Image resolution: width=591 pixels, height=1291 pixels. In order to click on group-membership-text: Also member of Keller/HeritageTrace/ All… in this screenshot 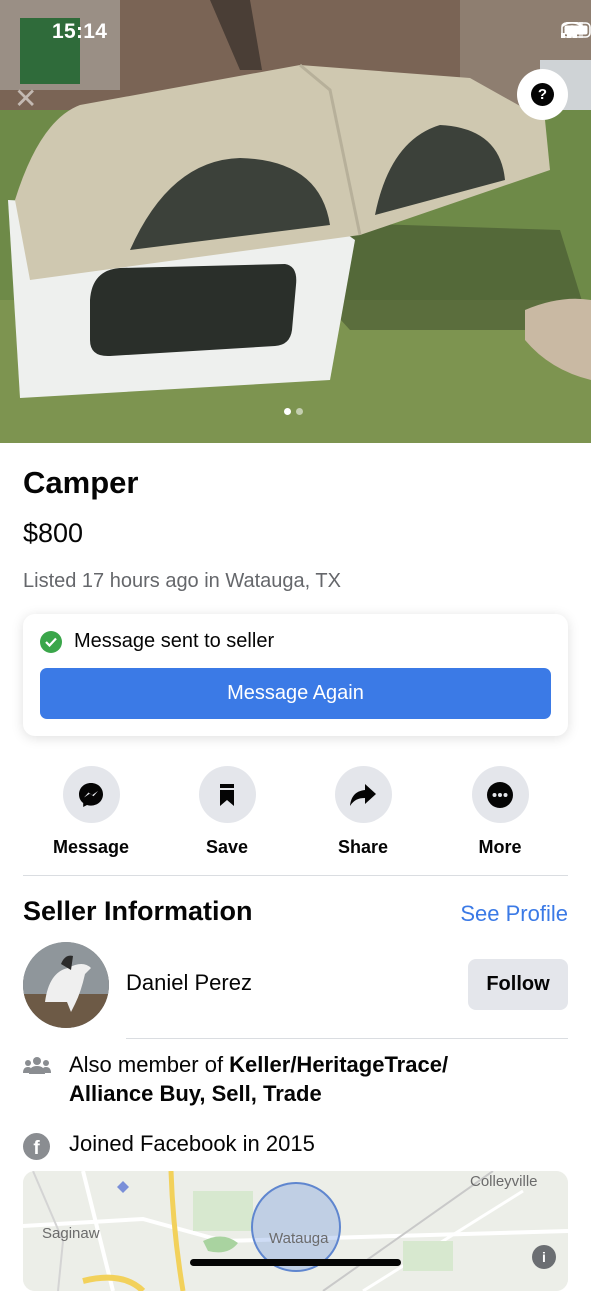, I will do `click(299, 1079)`.